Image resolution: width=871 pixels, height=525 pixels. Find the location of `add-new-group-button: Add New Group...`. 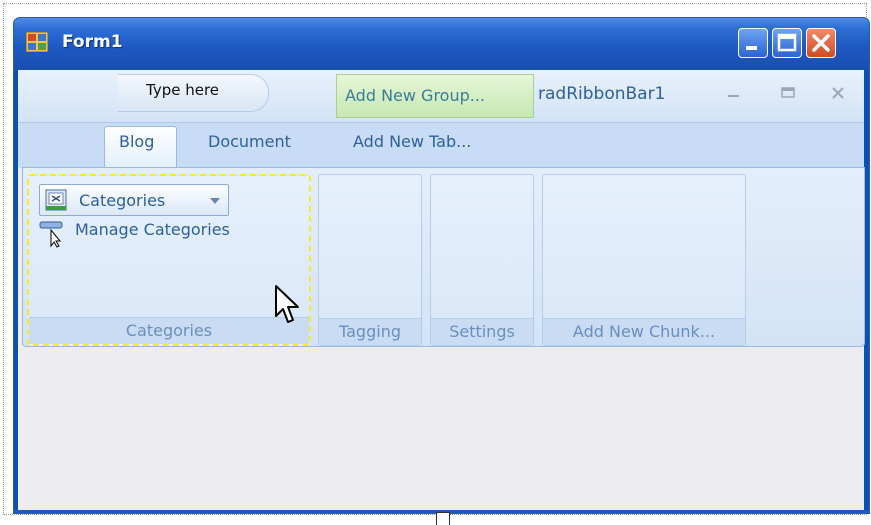

add-new-group-button: Add New Group... is located at coordinates (435, 96).